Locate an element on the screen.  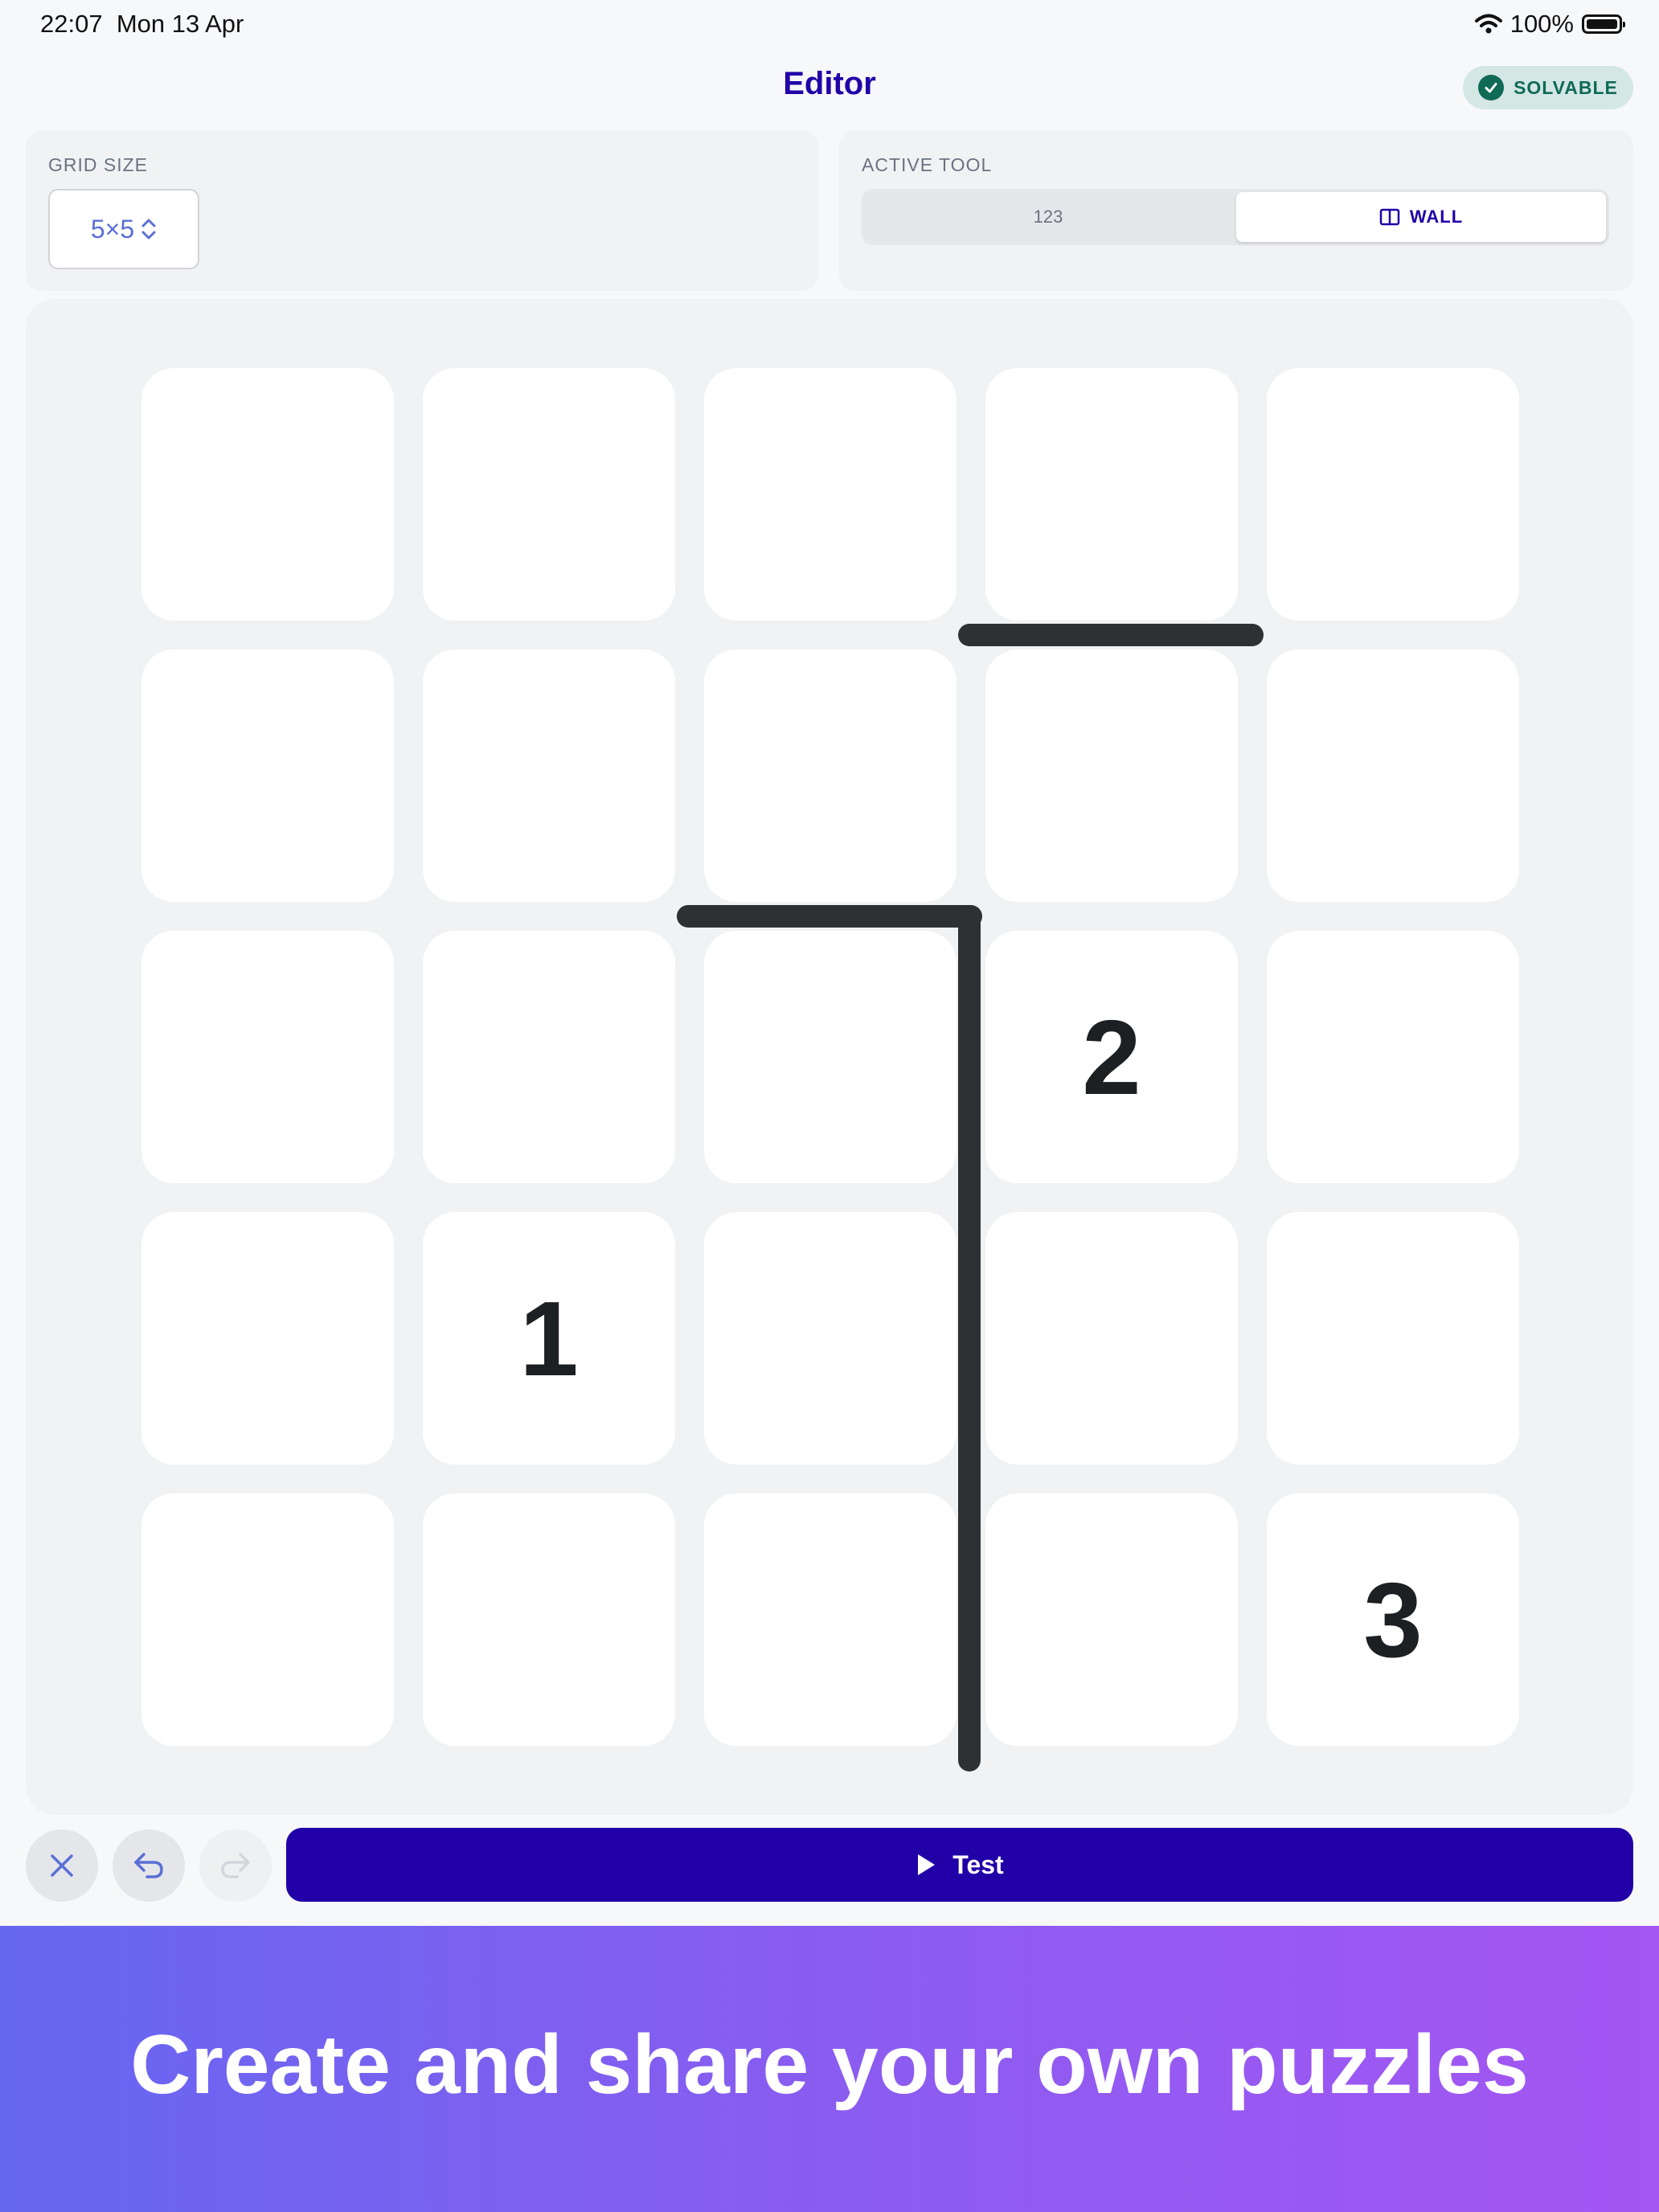
close-icon is located at coordinates (62, 1865).